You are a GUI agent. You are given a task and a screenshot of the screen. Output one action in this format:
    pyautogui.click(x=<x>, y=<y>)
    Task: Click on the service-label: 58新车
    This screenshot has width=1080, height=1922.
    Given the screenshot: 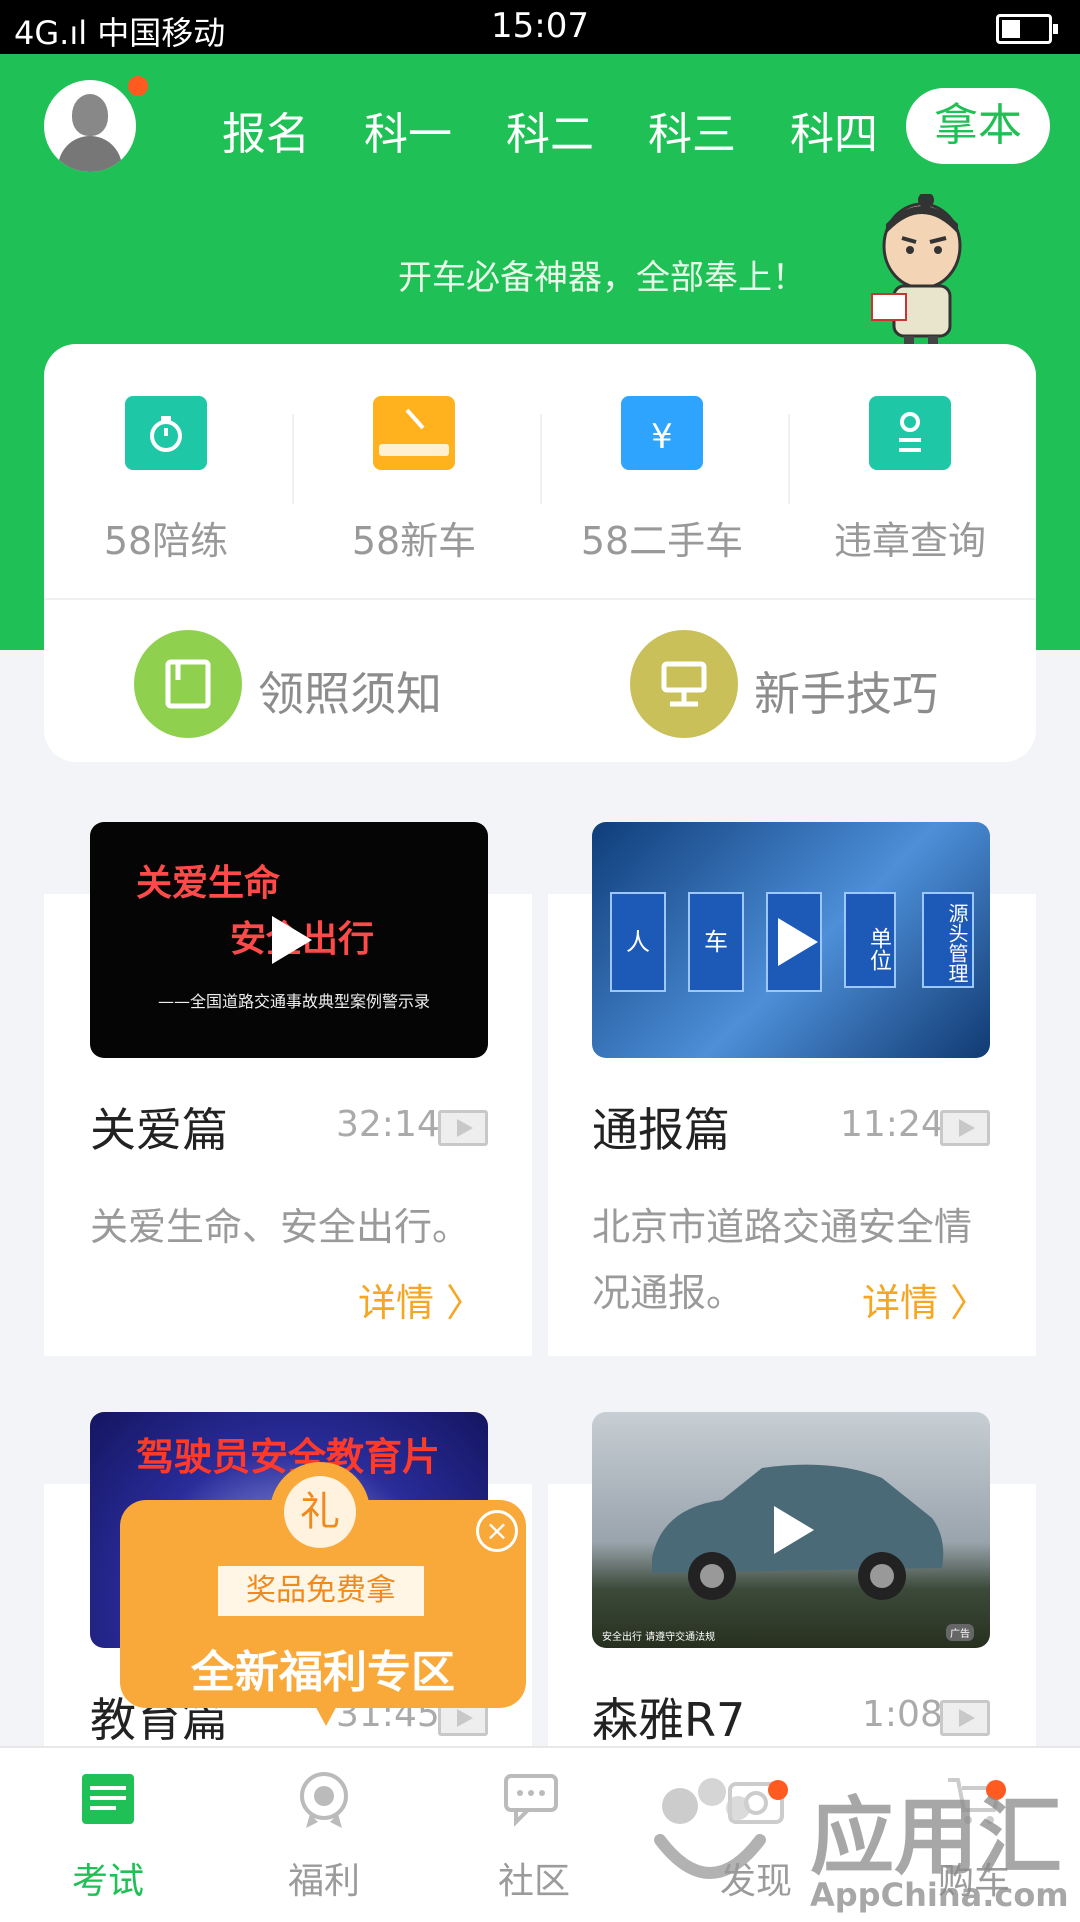 What is the action you would take?
    pyautogui.click(x=414, y=541)
    